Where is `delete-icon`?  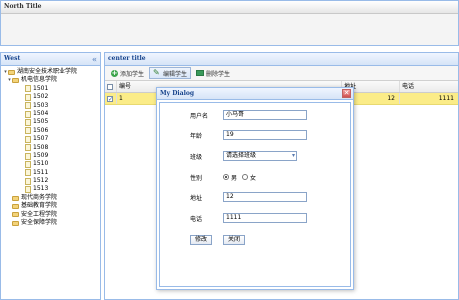 delete-icon is located at coordinates (200, 73).